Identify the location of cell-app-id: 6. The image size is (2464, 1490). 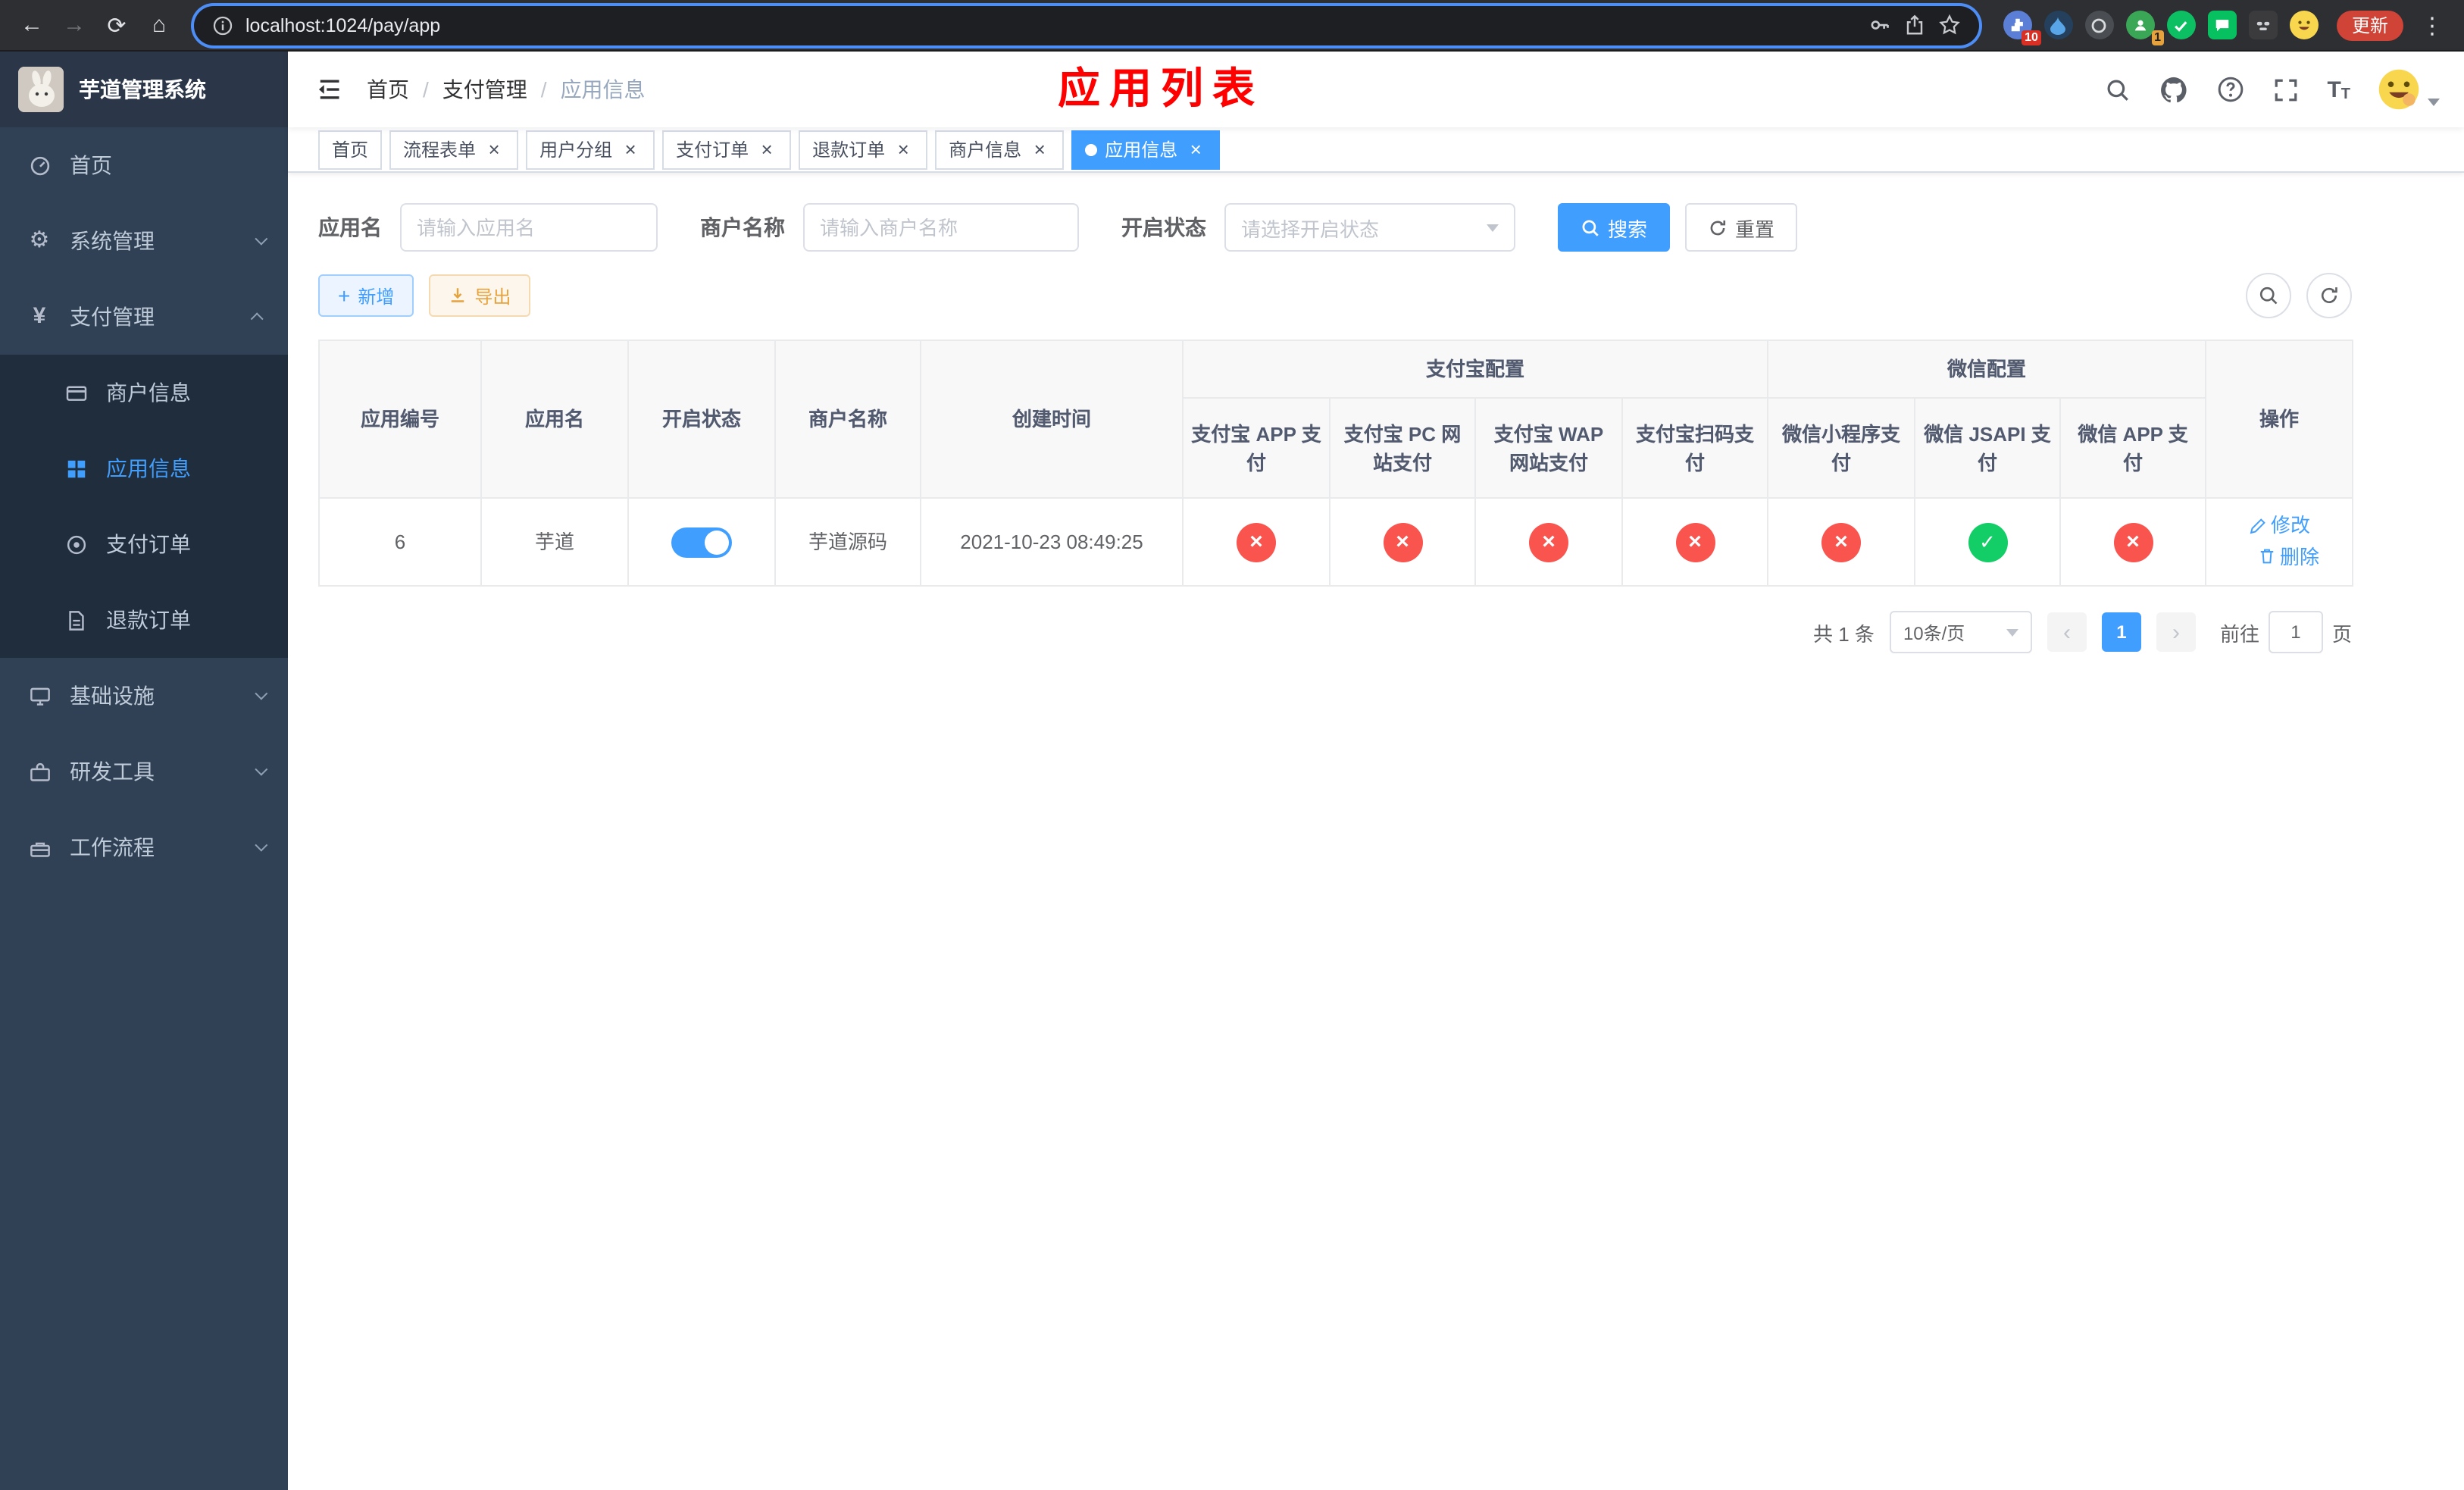
(400, 542).